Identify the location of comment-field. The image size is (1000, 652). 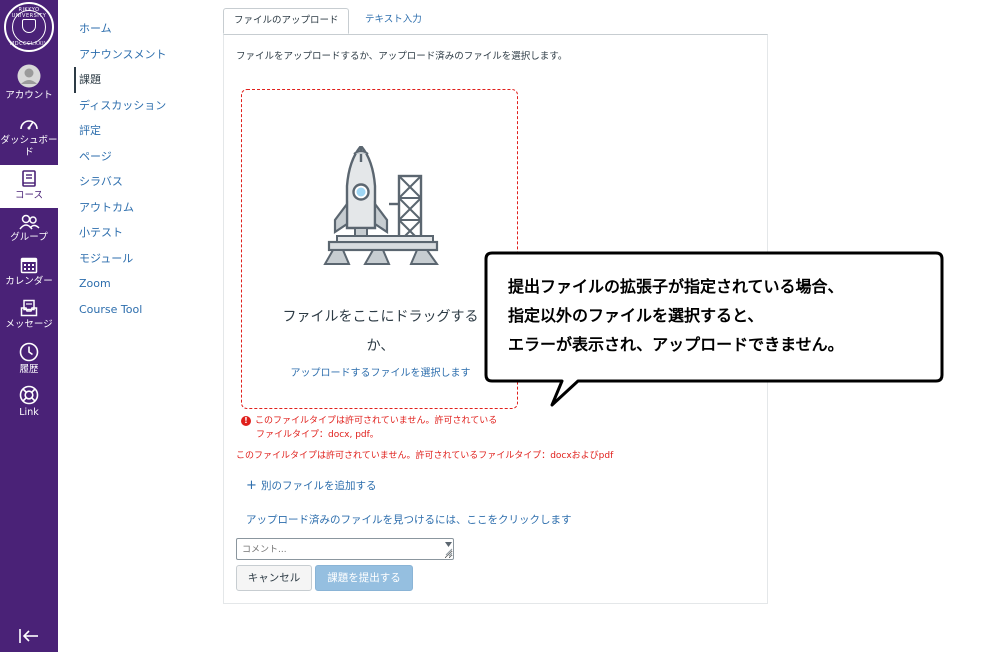
(345, 549).